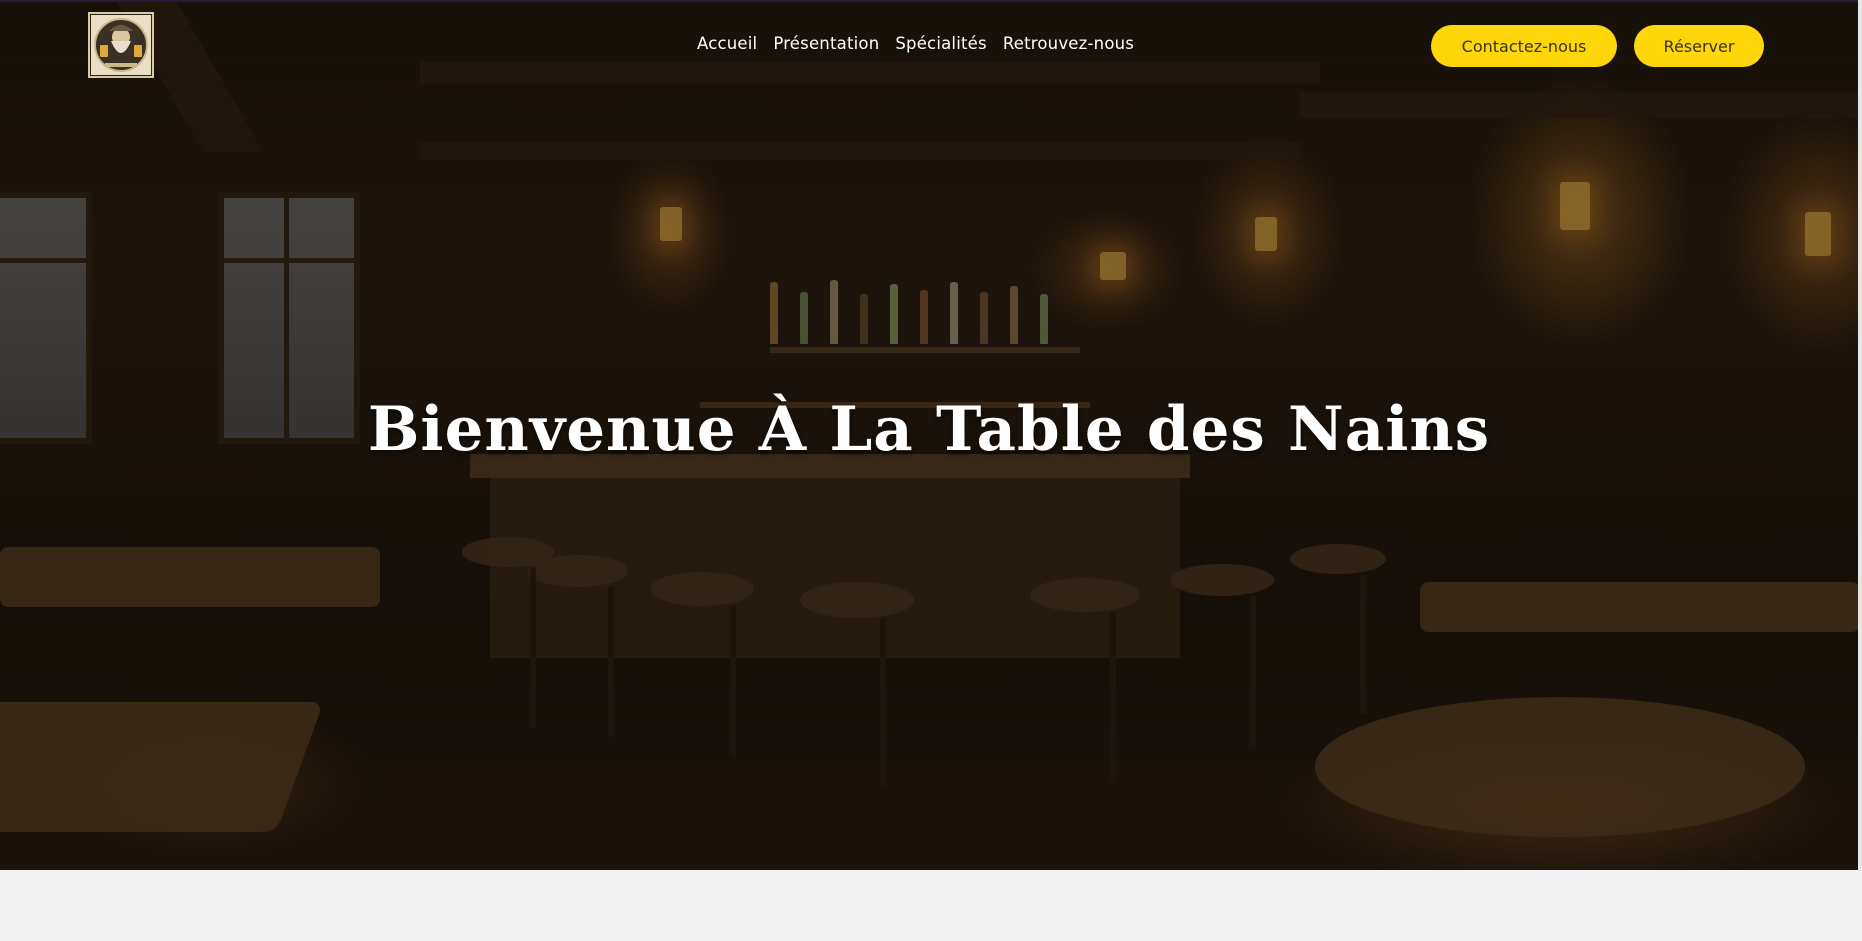 The width and height of the screenshot is (1862, 941). What do you see at coordinates (727, 43) in the screenshot?
I see `nav-link-accueil: Accueil` at bounding box center [727, 43].